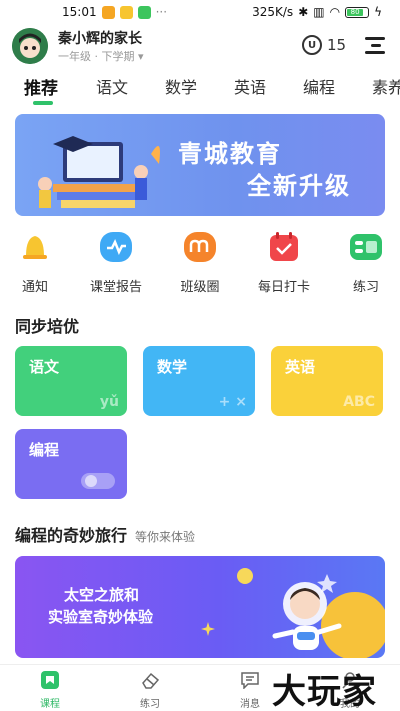  I want to click on nav-messages: 消息, so click(250, 690).